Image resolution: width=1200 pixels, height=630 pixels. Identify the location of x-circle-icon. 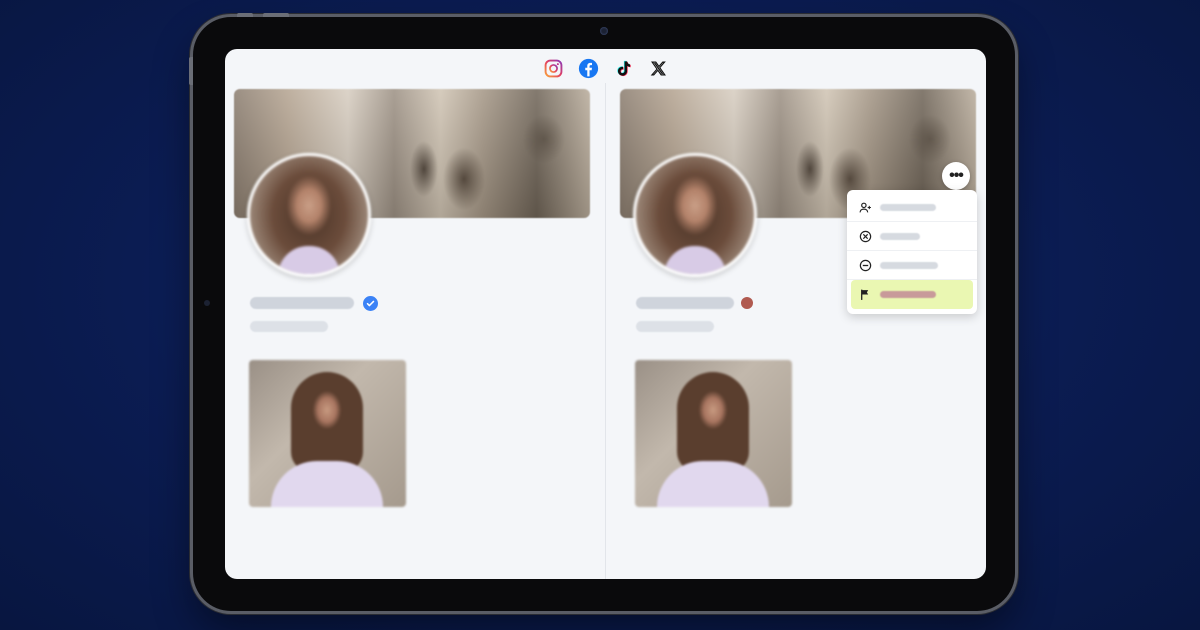
(865, 236).